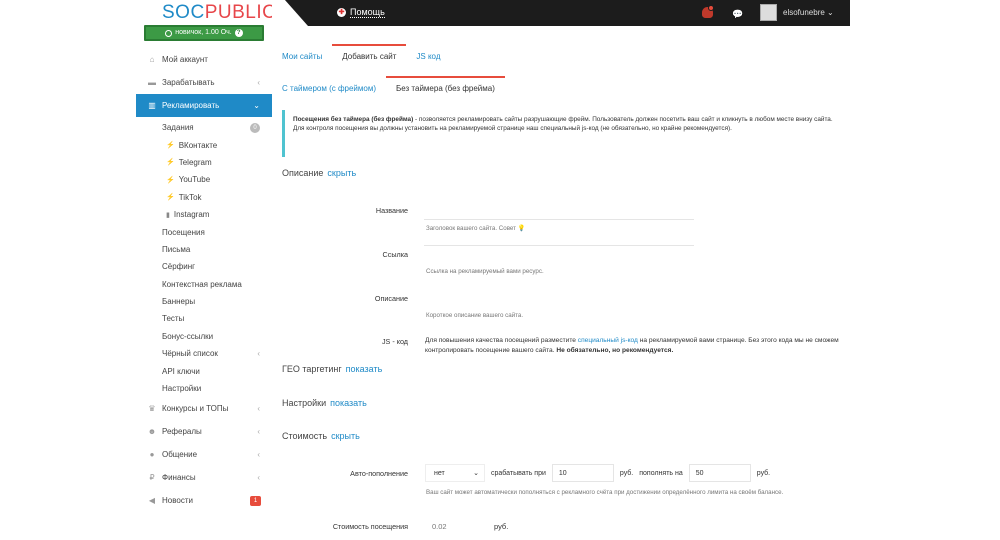 The image size is (1000, 540). What do you see at coordinates (179, 302) in the screenshot?
I see `sub-banners-label: Баннеры` at bounding box center [179, 302].